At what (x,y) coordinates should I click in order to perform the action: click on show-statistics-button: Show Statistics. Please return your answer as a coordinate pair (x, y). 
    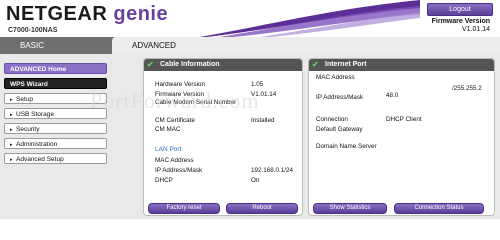
    Looking at the image, I should click on (350, 208).